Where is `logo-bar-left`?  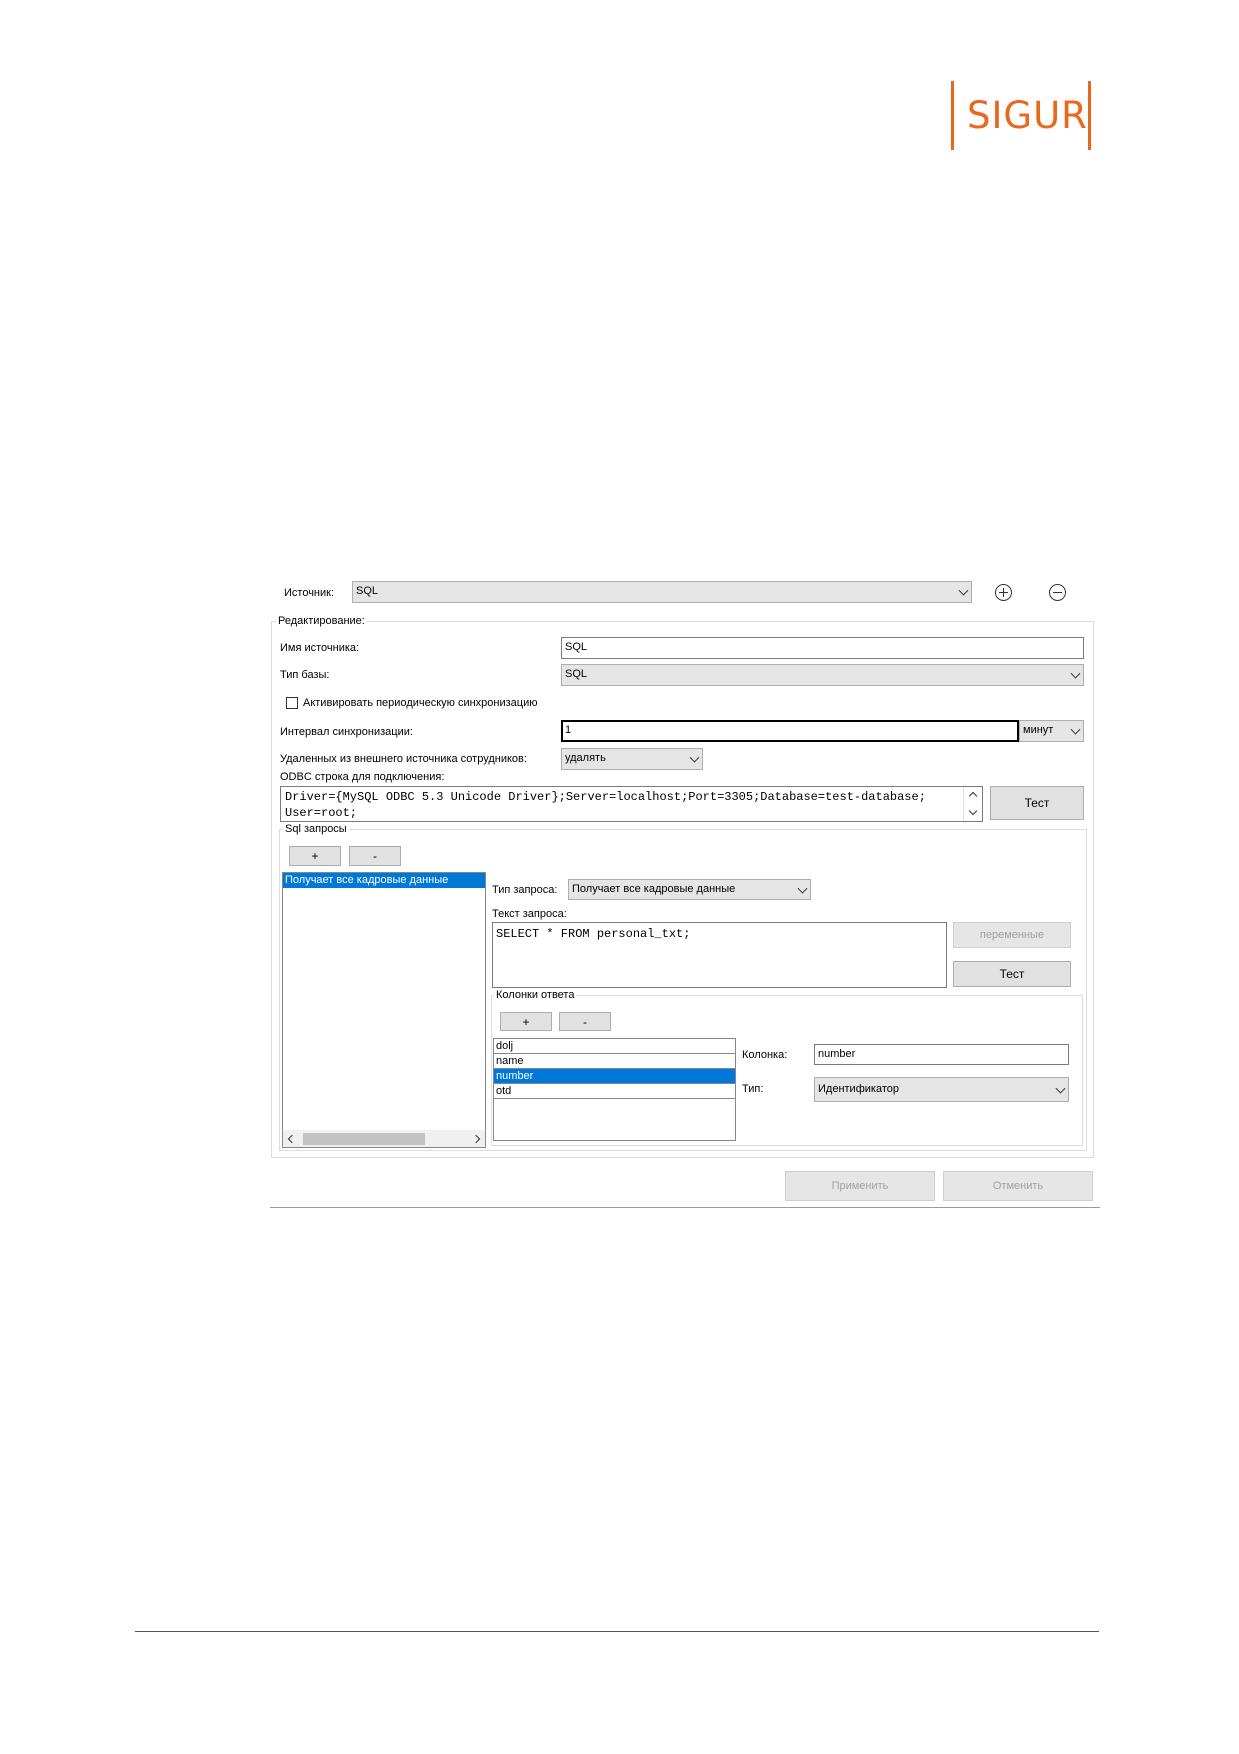 logo-bar-left is located at coordinates (952, 115).